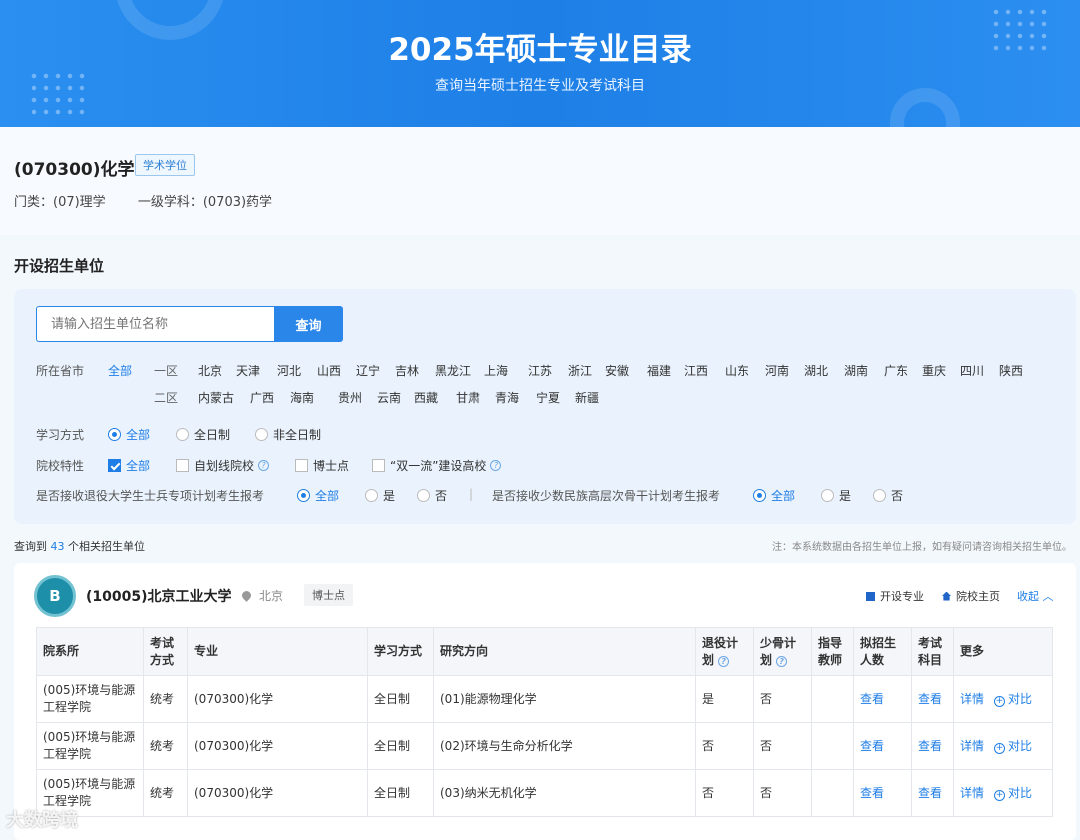 The image size is (1080, 840). Describe the element at coordinates (368, 370) in the screenshot. I see `province-option: 辽宁` at that location.